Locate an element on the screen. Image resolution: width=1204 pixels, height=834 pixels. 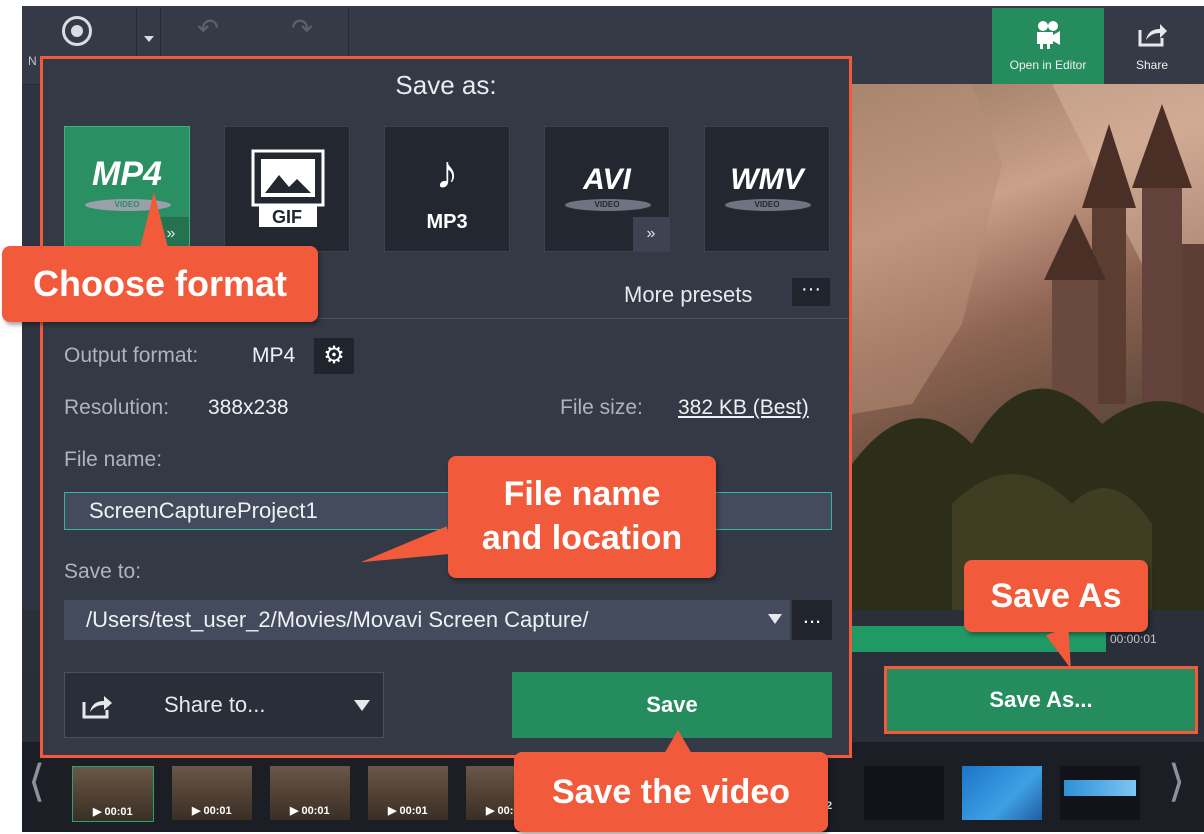
share-toolbar-button: Share is located at coordinates (1152, 46).